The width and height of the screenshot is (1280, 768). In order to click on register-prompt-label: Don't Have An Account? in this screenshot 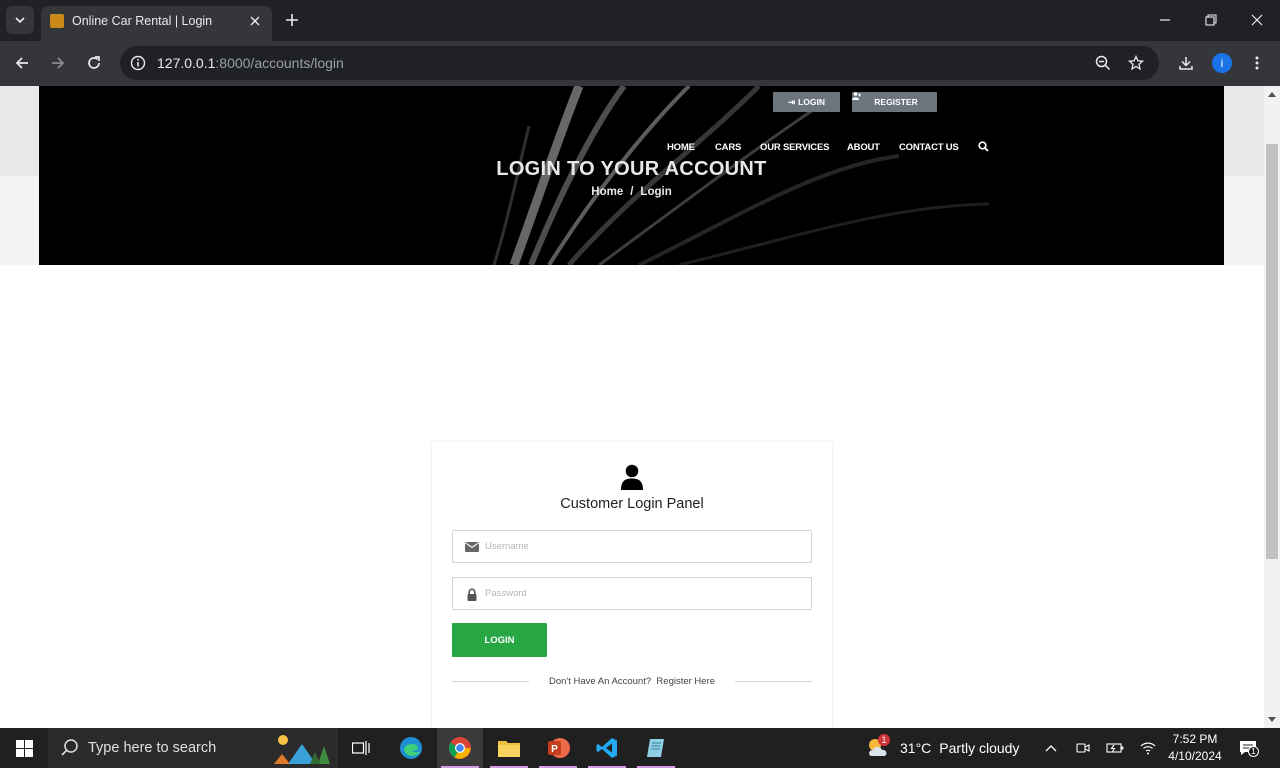, I will do `click(600, 681)`.